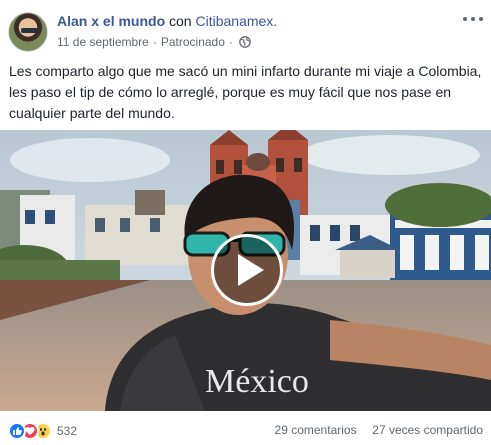  Describe the element at coordinates (67, 431) in the screenshot. I see `reaction-count: 532` at that location.